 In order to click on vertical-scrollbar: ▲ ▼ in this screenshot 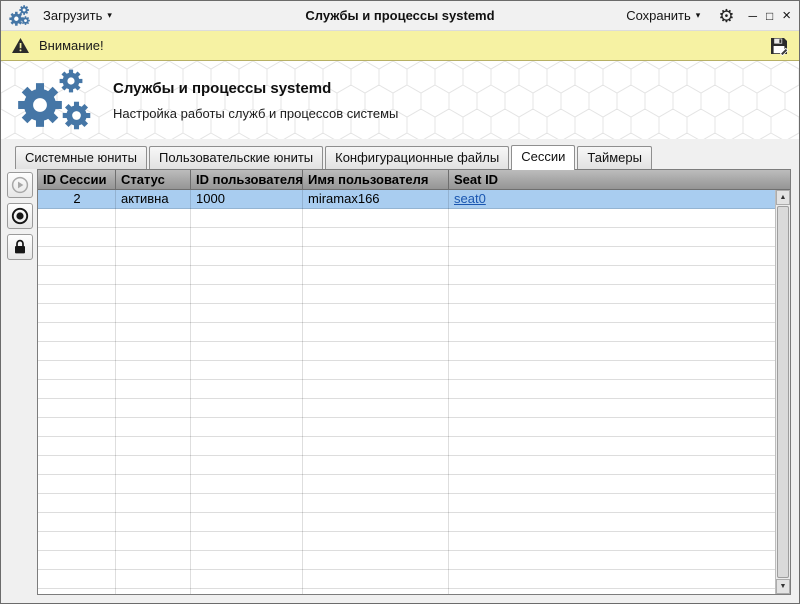, I will do `click(782, 392)`.